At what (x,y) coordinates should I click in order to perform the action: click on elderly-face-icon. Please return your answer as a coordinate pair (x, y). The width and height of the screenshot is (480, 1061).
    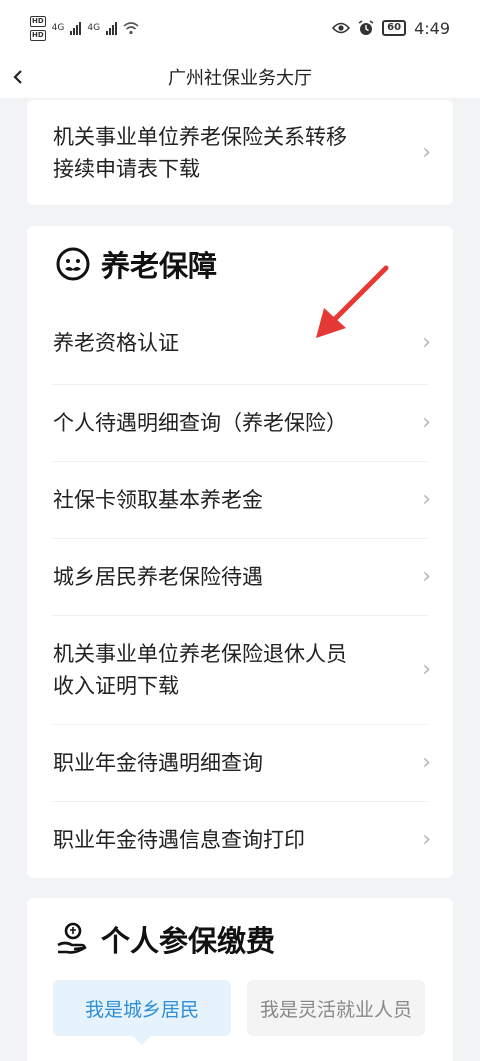
    Looking at the image, I should click on (73, 264).